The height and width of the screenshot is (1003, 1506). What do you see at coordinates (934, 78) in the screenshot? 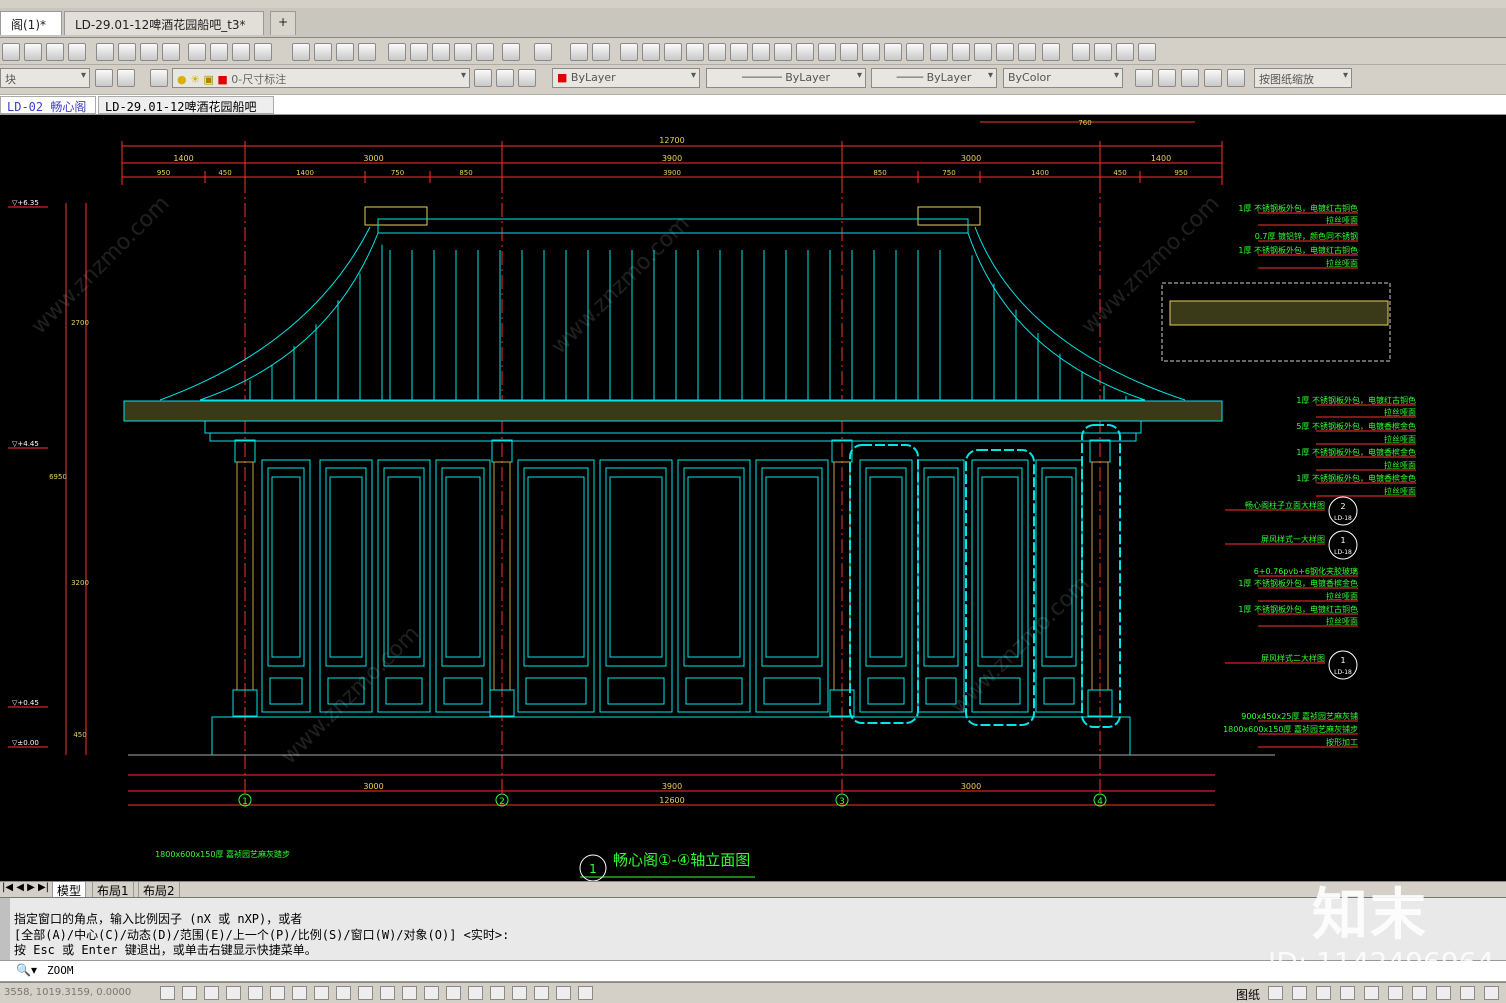
I see `lineweight-combo: ──── ByLayer ▾` at bounding box center [934, 78].